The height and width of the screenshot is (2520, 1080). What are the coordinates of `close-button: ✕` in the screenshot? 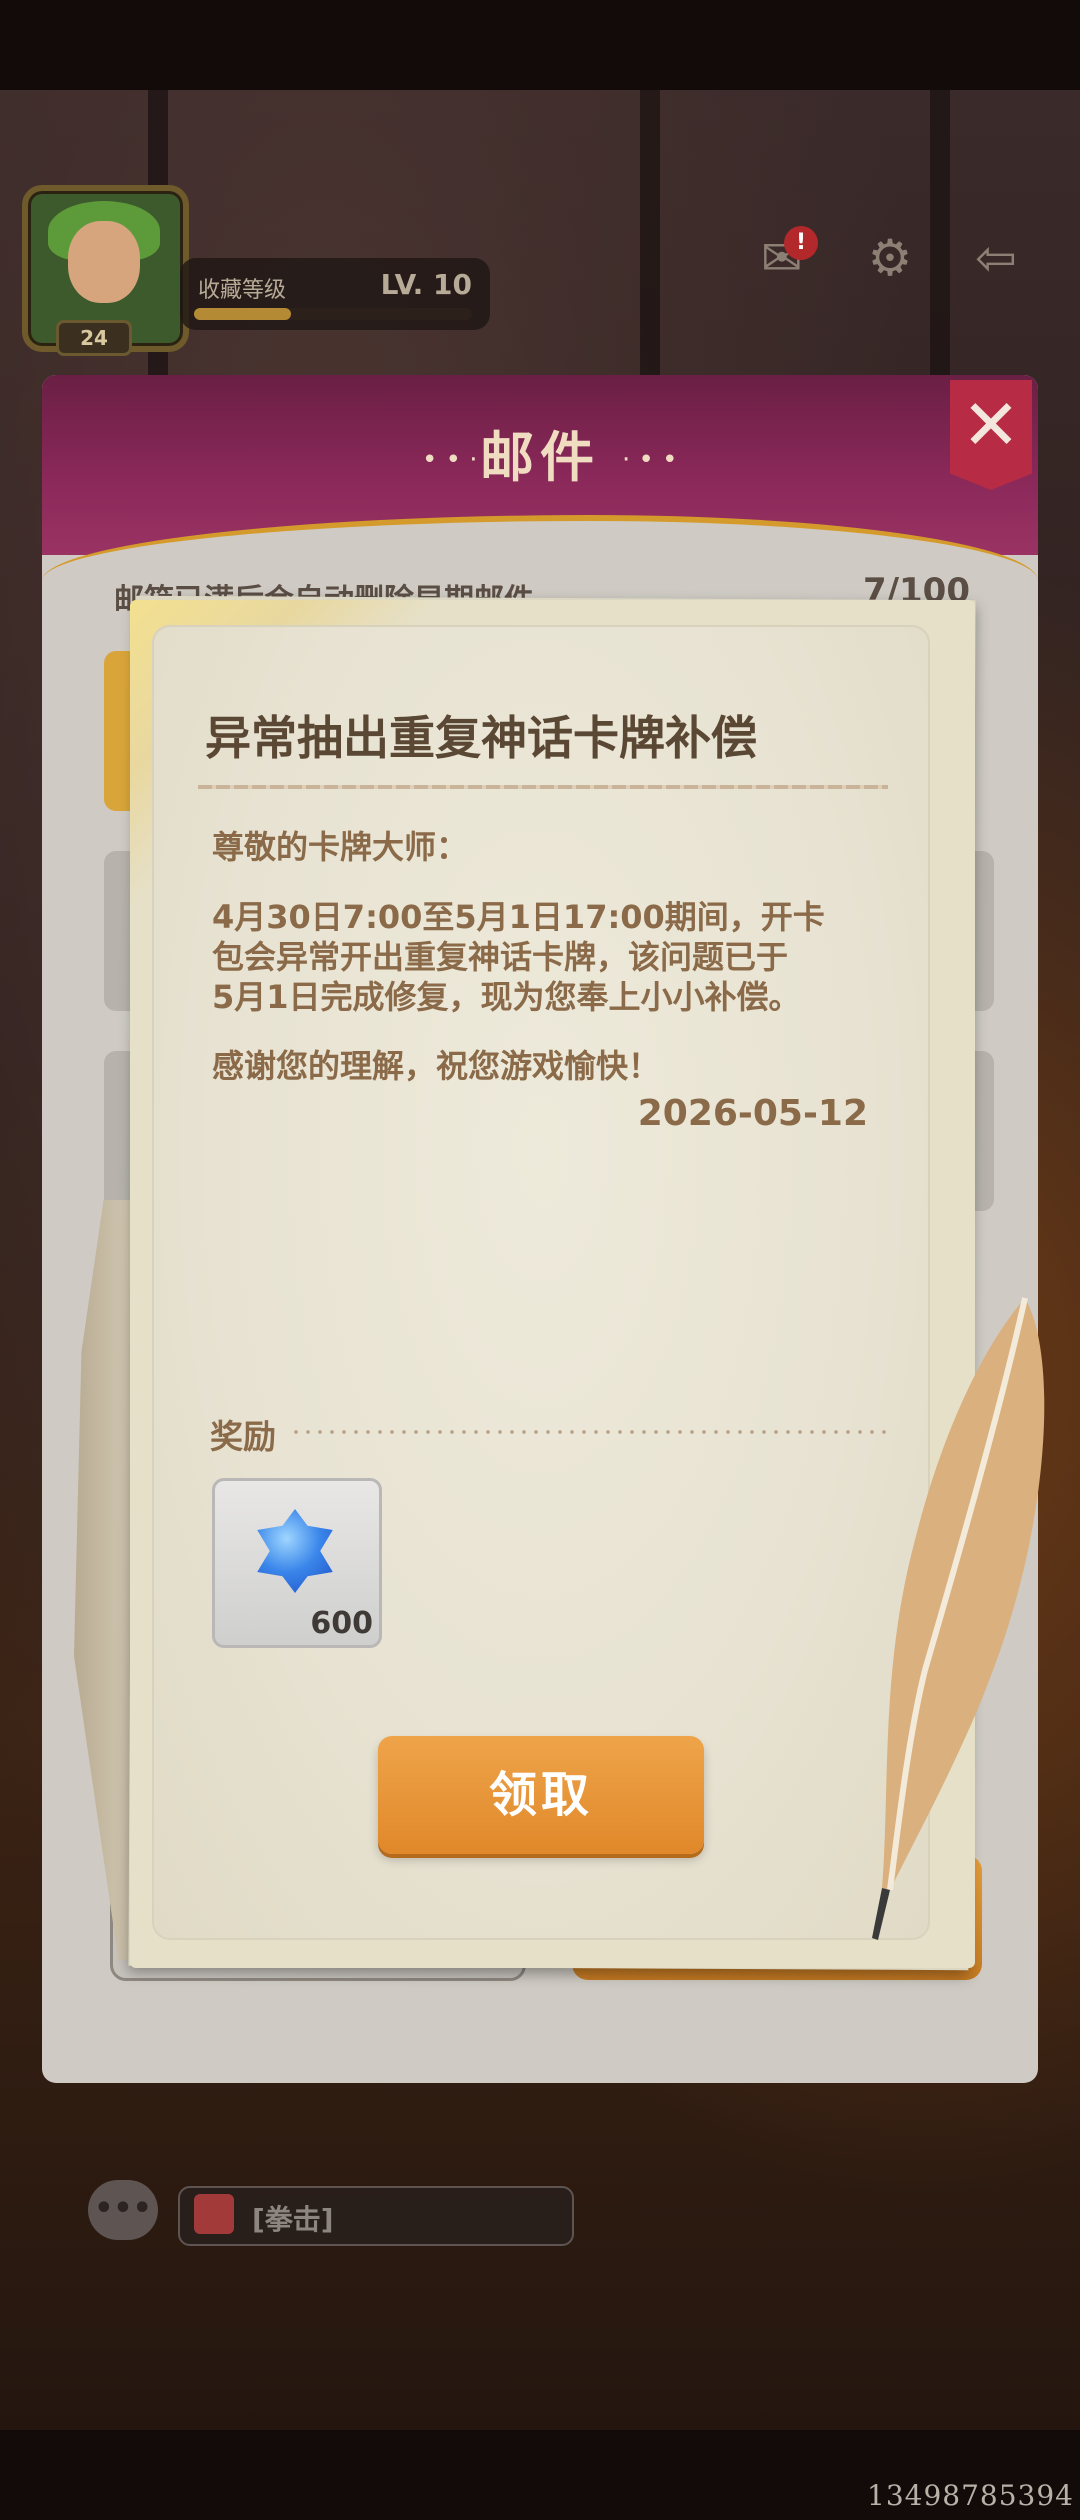 It's located at (991, 435).